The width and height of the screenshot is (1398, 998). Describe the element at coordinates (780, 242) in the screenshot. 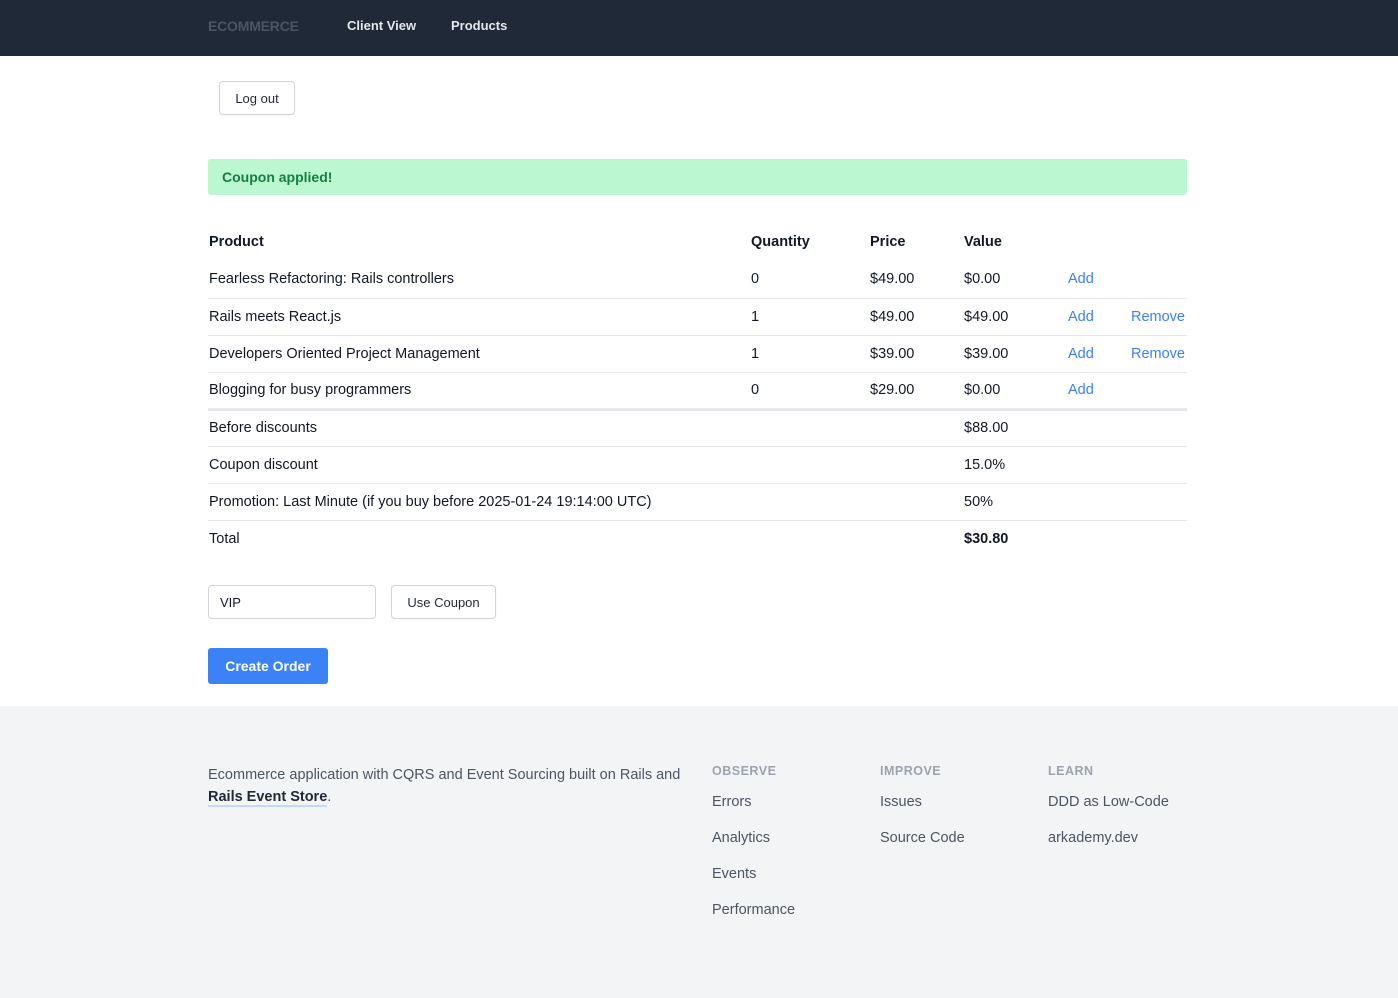

I see `header-quantity: Quantity` at that location.